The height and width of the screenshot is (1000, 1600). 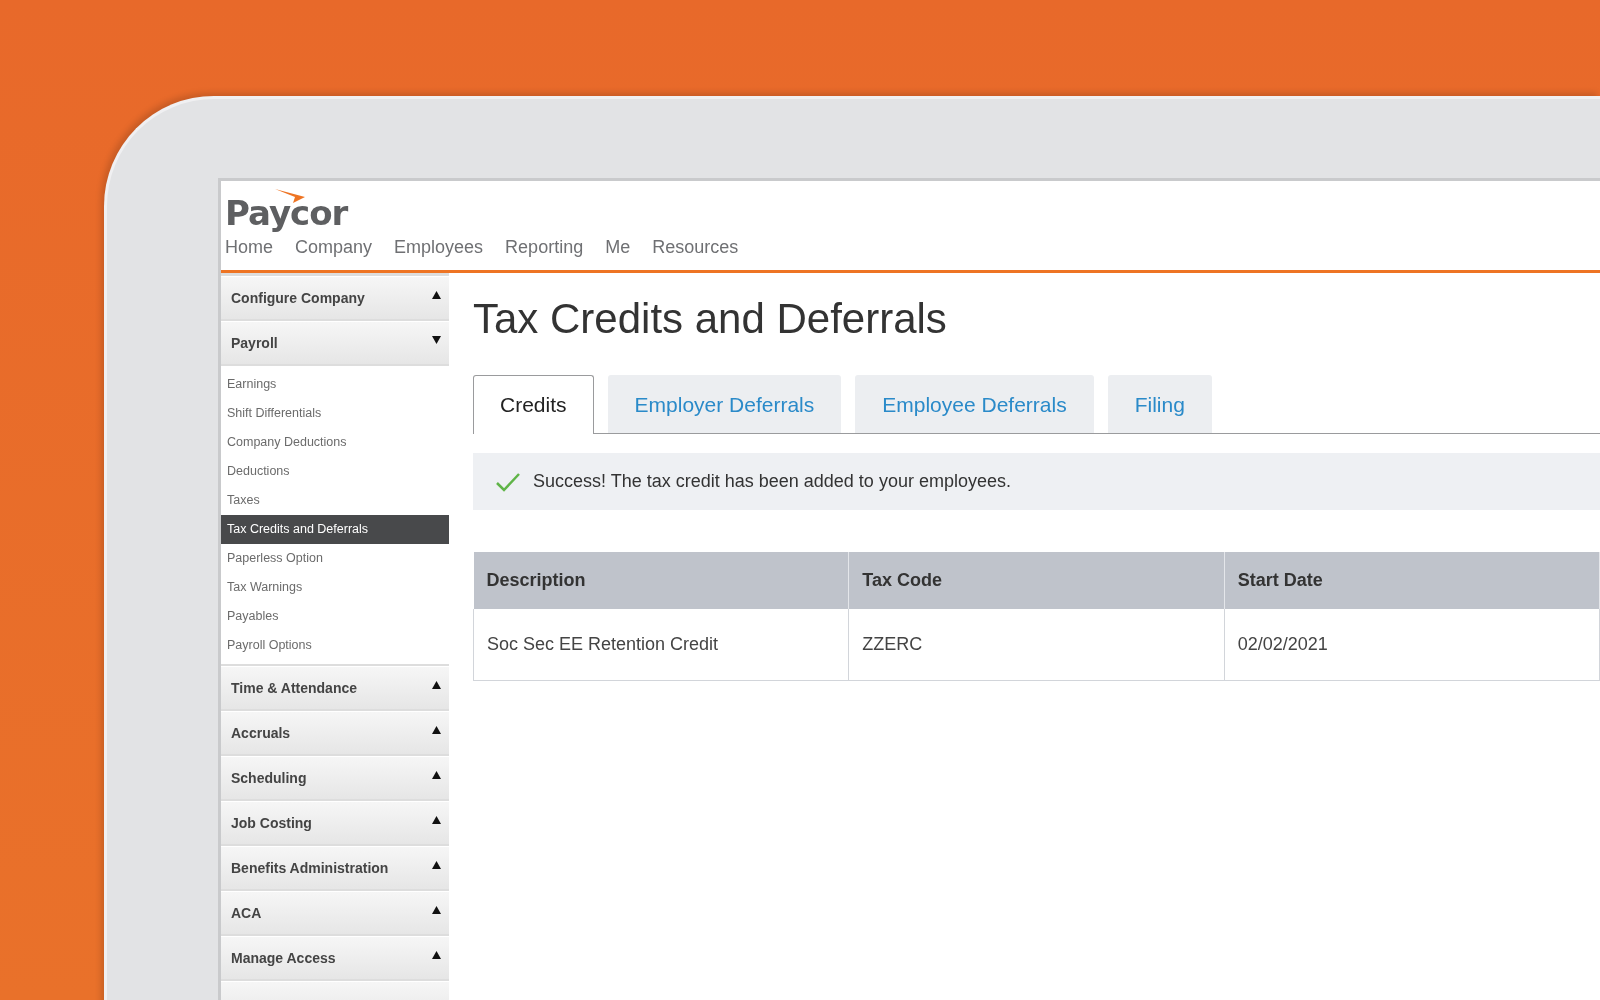 I want to click on sidebar-section-header: Manage Access, so click(x=335, y=957).